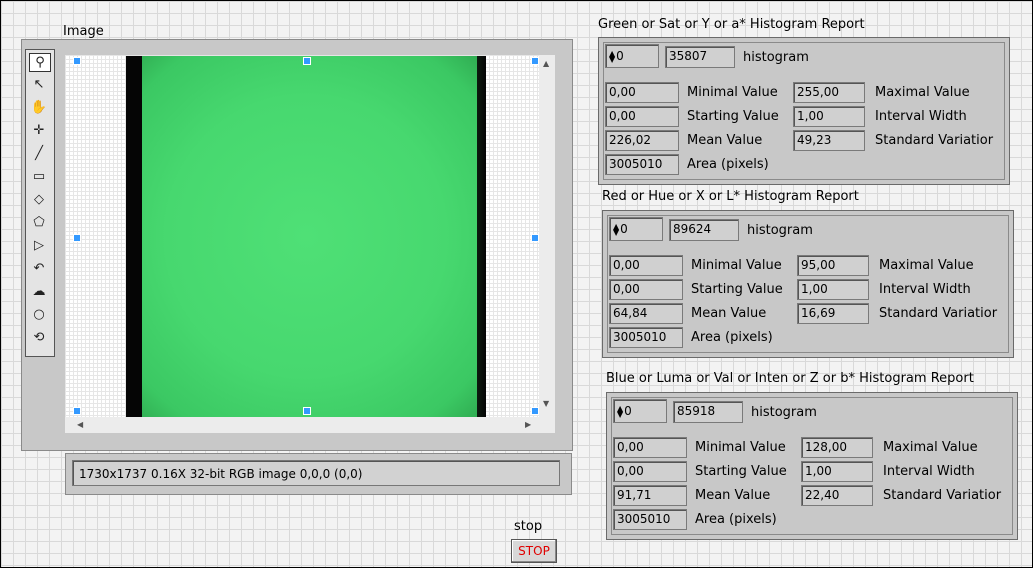 The image size is (1033, 568). I want to click on max-value-field: 255,00, so click(829, 92).